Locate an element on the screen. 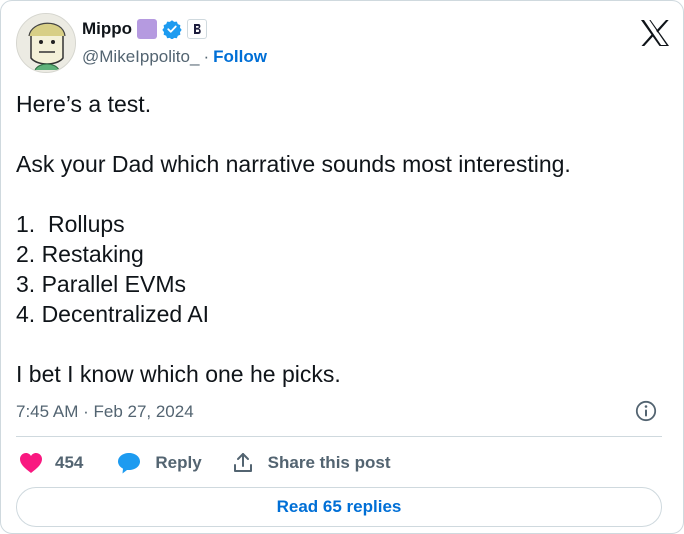 This screenshot has height=534, width=684. share-upload-icon is located at coordinates (242, 462).